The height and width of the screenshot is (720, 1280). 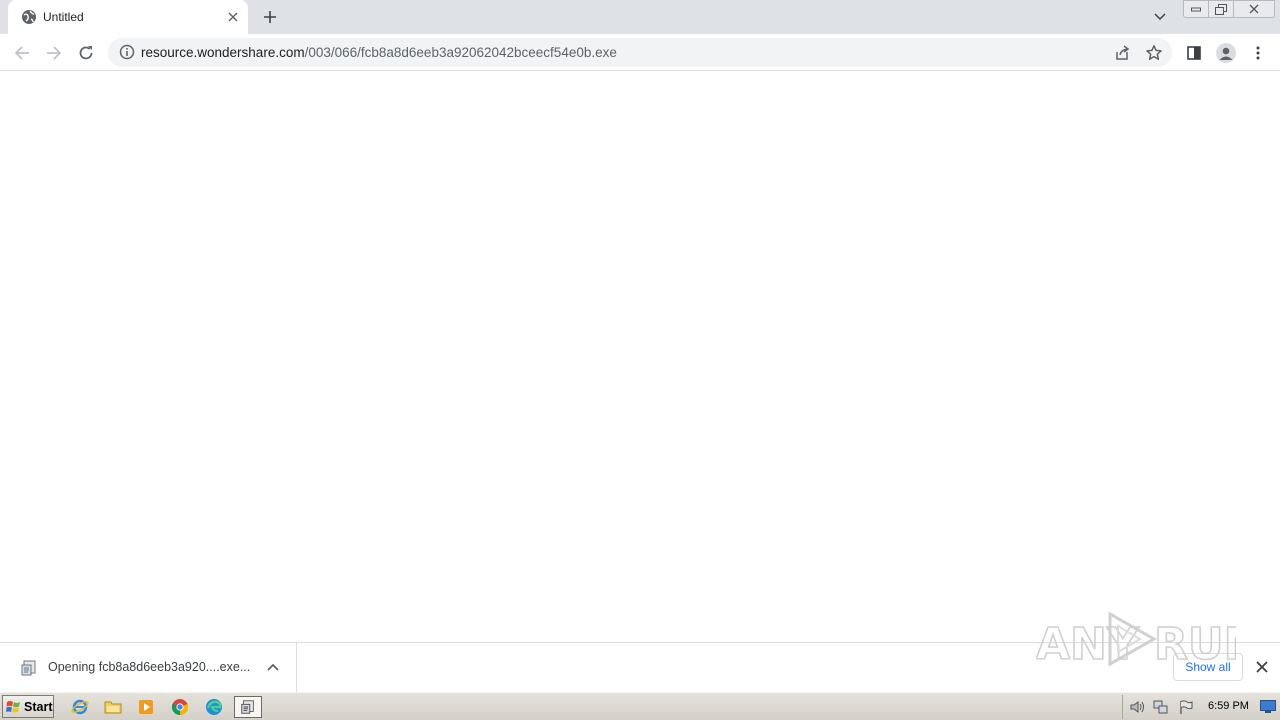 What do you see at coordinates (180, 707) in the screenshot?
I see `chrome-icon` at bounding box center [180, 707].